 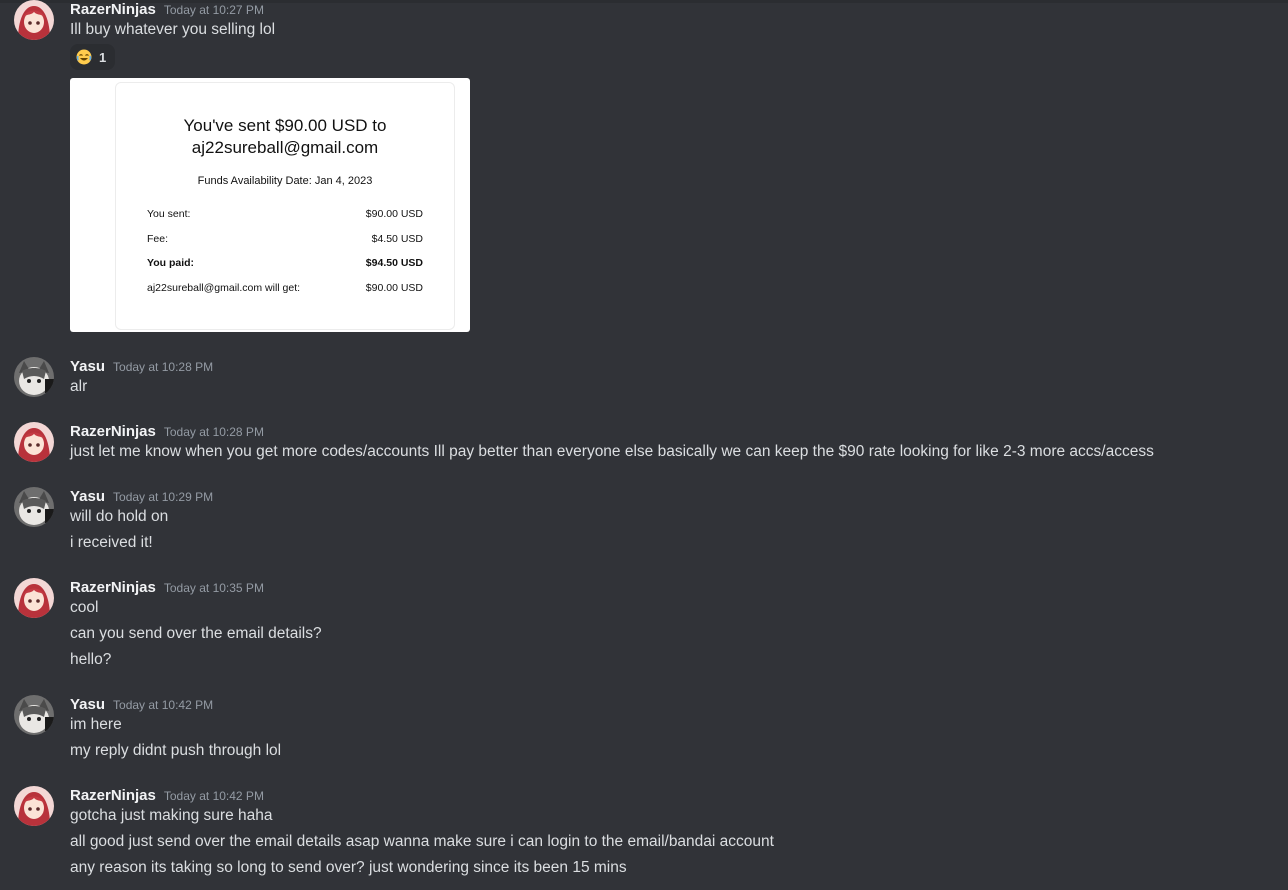 What do you see at coordinates (224, 288) in the screenshot?
I see `receipt-row-label: aj22sureball@gmail.com will get:` at bounding box center [224, 288].